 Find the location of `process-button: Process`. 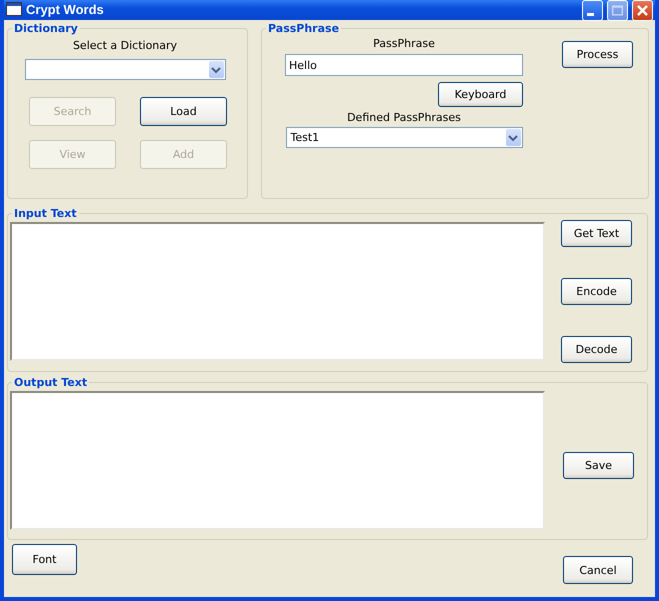

process-button: Process is located at coordinates (597, 54).